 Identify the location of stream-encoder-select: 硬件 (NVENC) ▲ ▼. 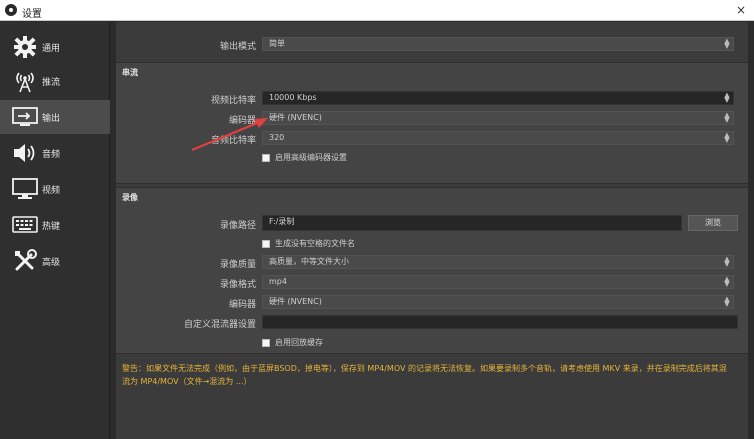
(498, 118).